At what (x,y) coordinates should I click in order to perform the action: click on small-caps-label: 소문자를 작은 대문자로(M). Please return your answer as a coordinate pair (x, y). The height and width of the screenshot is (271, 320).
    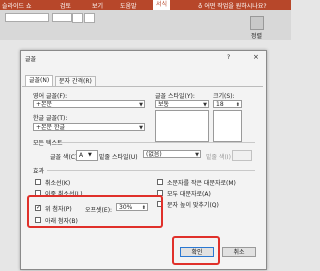
    Looking at the image, I should click on (201, 183).